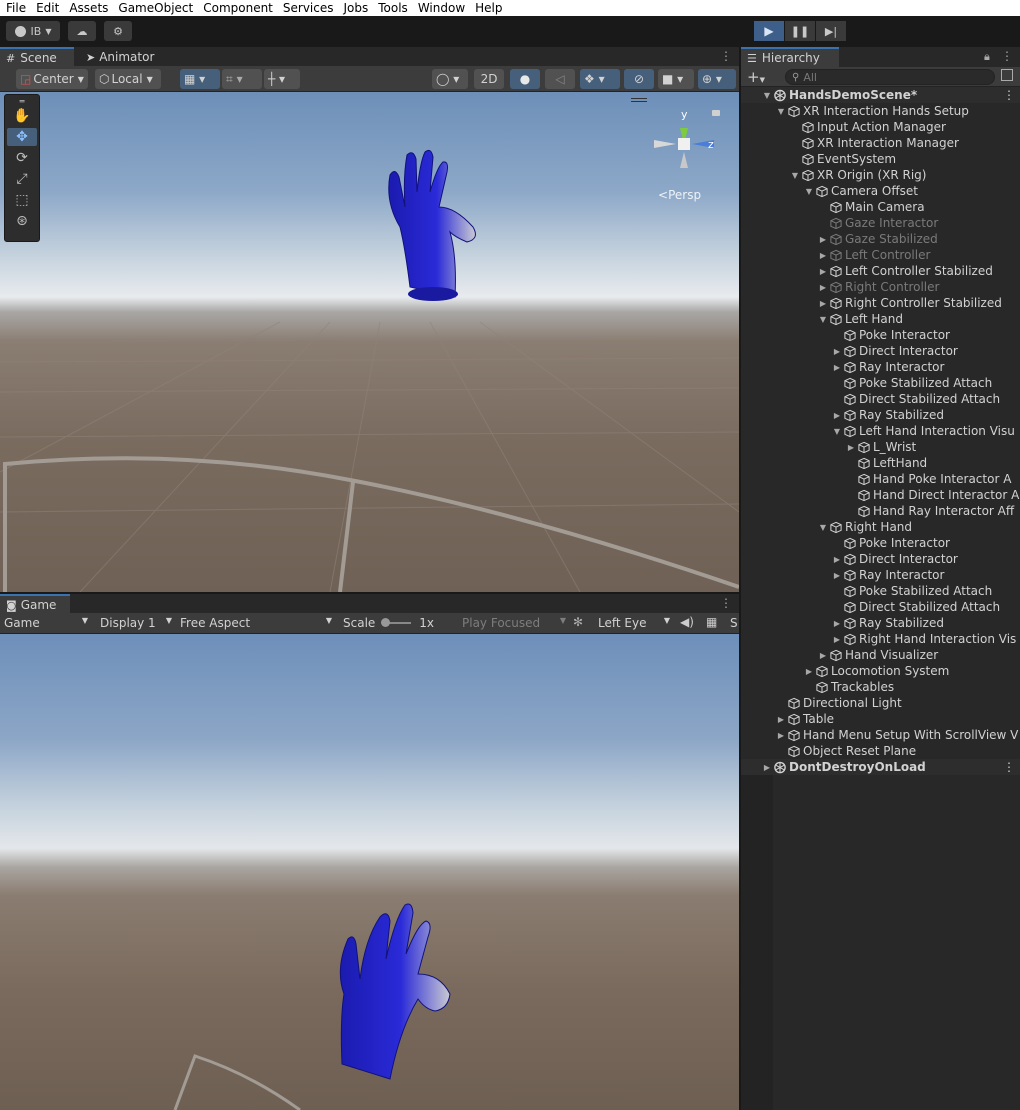 The height and width of the screenshot is (1110, 1020). Describe the element at coordinates (880, 735) in the screenshot. I see `hierarchy-item: ▶ Hand Menu Setup With ScrollView V` at that location.